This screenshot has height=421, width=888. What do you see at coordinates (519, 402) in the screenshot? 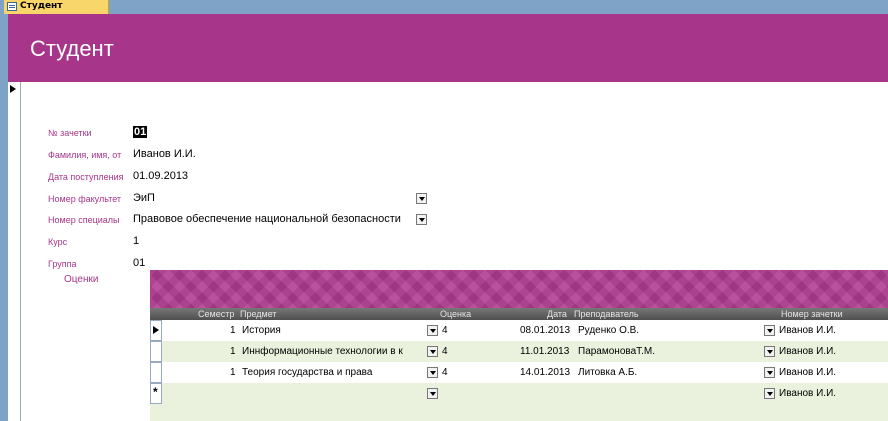
I see `new-record-row: * Иванов И.И.` at bounding box center [519, 402].